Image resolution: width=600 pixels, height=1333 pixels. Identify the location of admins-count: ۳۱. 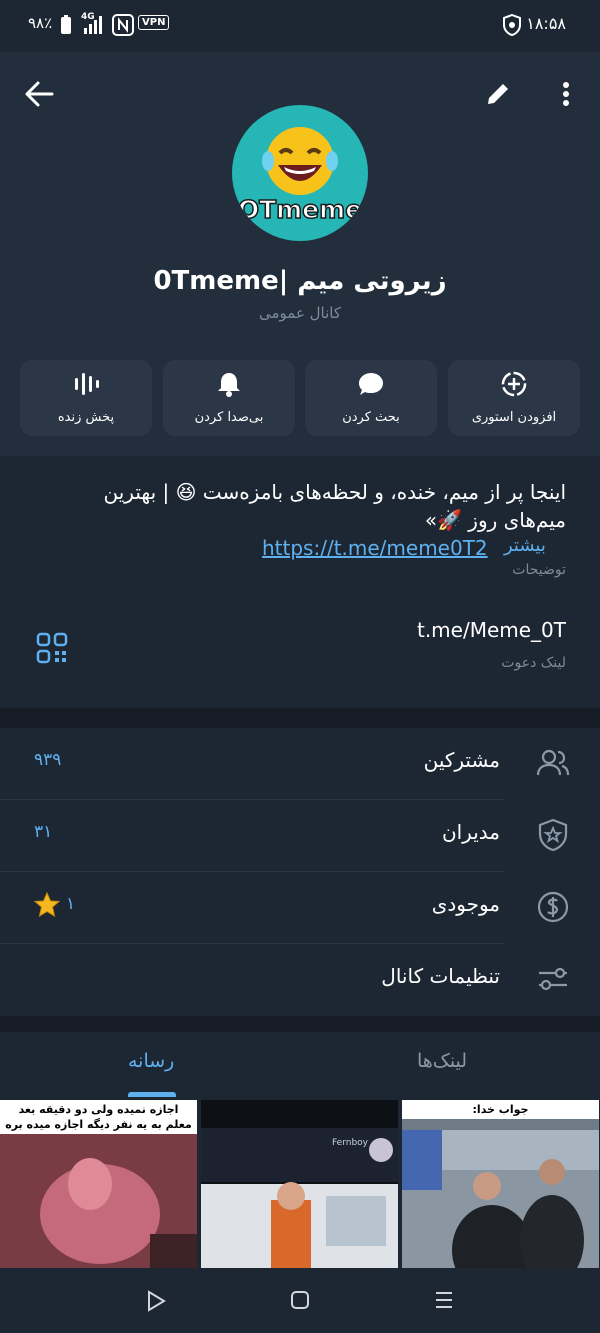
(43, 832).